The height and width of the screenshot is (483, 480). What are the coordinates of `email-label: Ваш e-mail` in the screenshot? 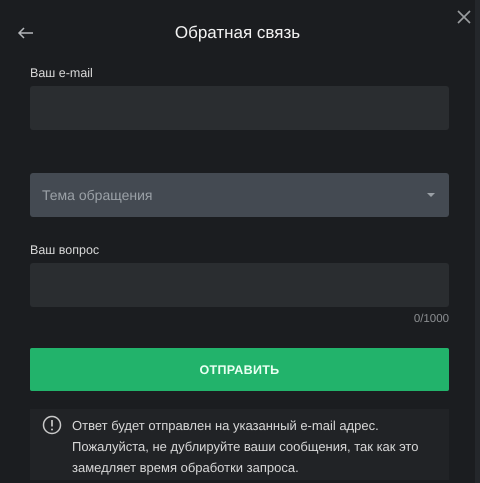 It's located at (62, 73).